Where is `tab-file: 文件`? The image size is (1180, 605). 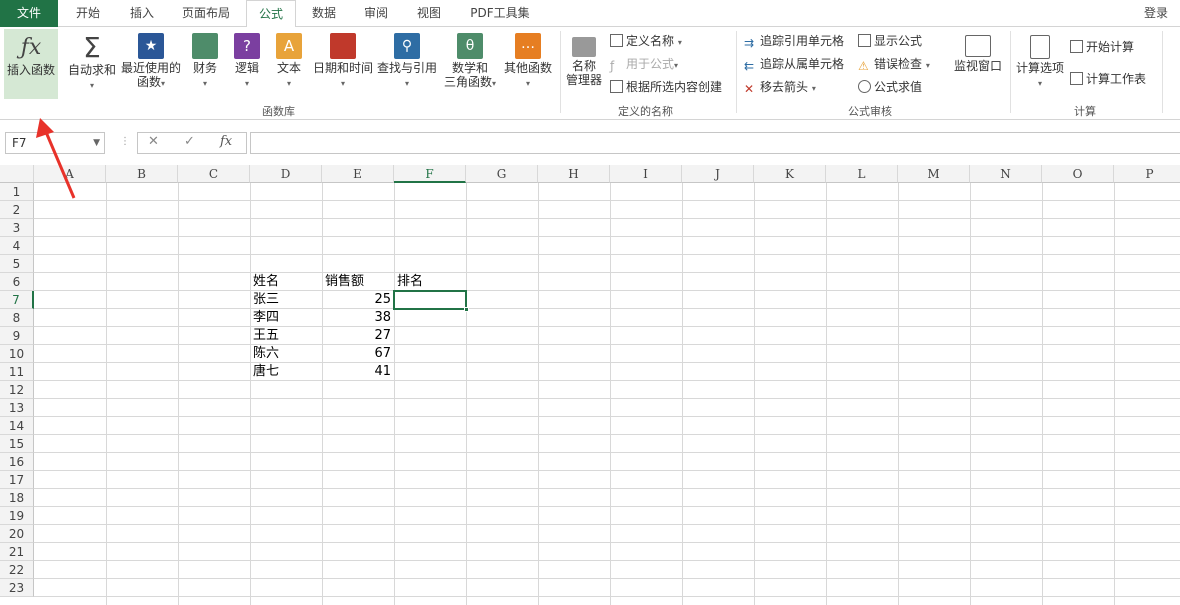
tab-file: 文件 is located at coordinates (29, 13).